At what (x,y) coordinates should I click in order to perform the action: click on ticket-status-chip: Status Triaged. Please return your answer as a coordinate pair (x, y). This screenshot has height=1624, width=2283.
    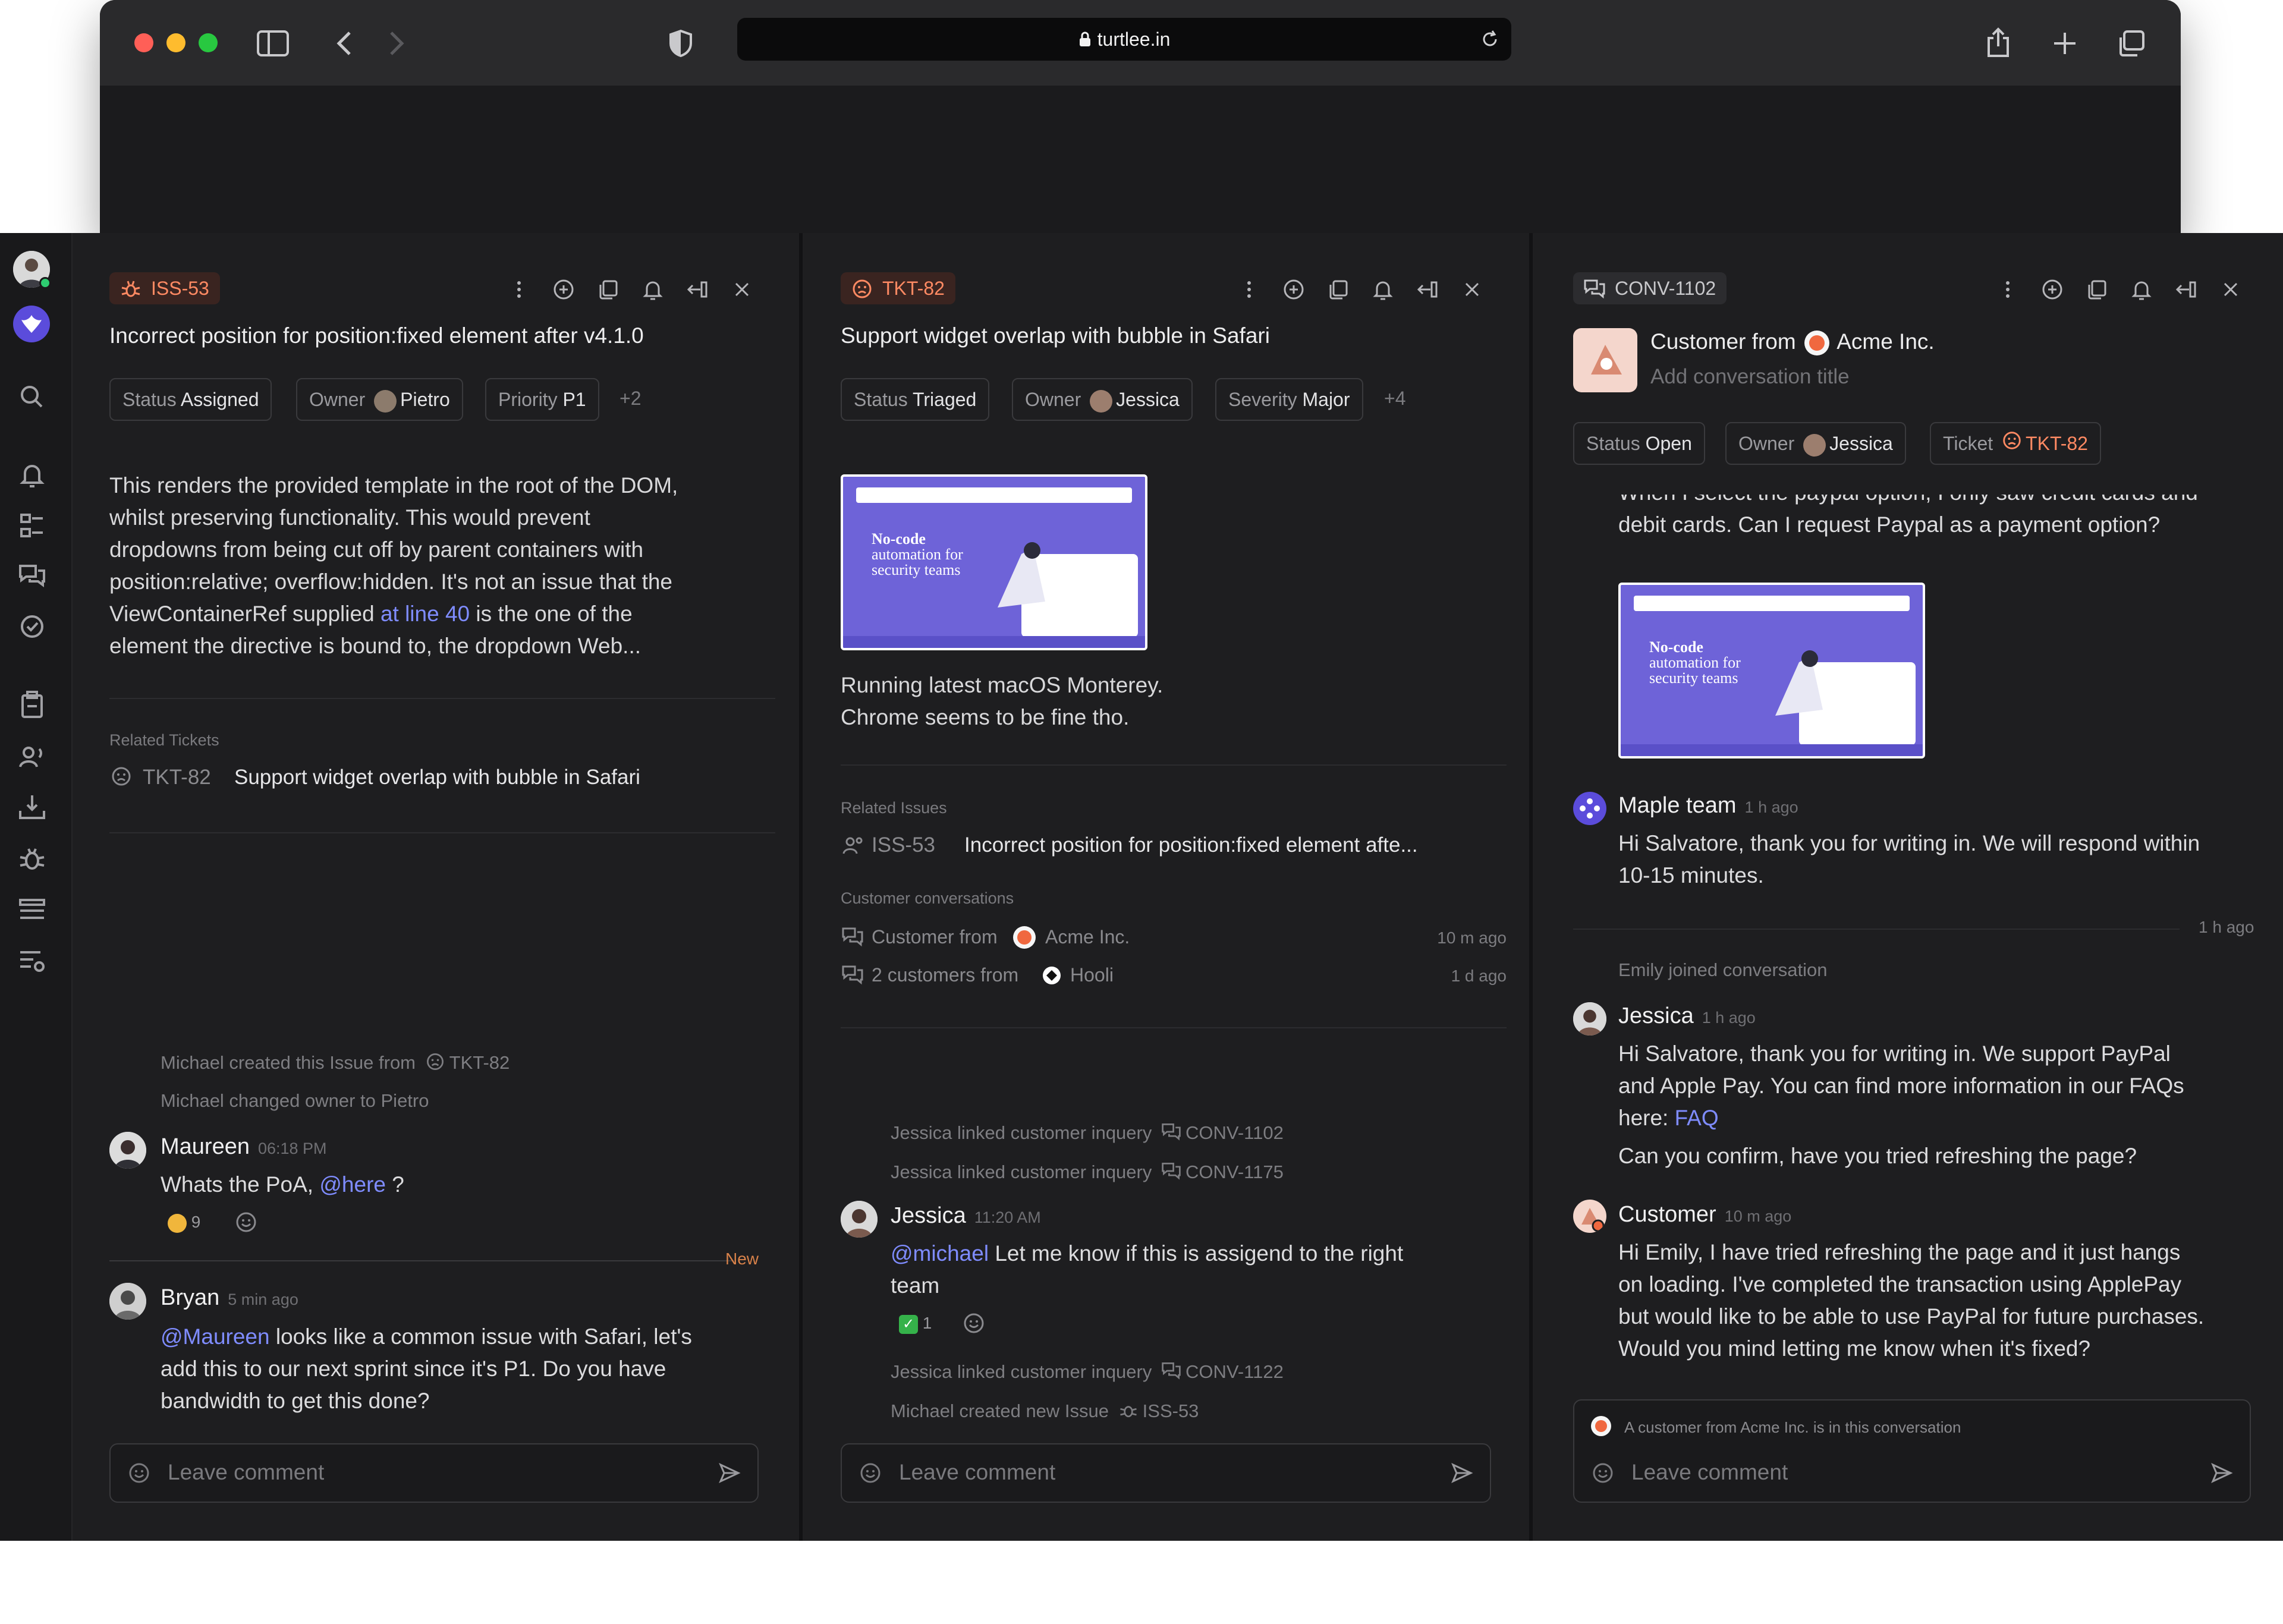
    Looking at the image, I should click on (915, 399).